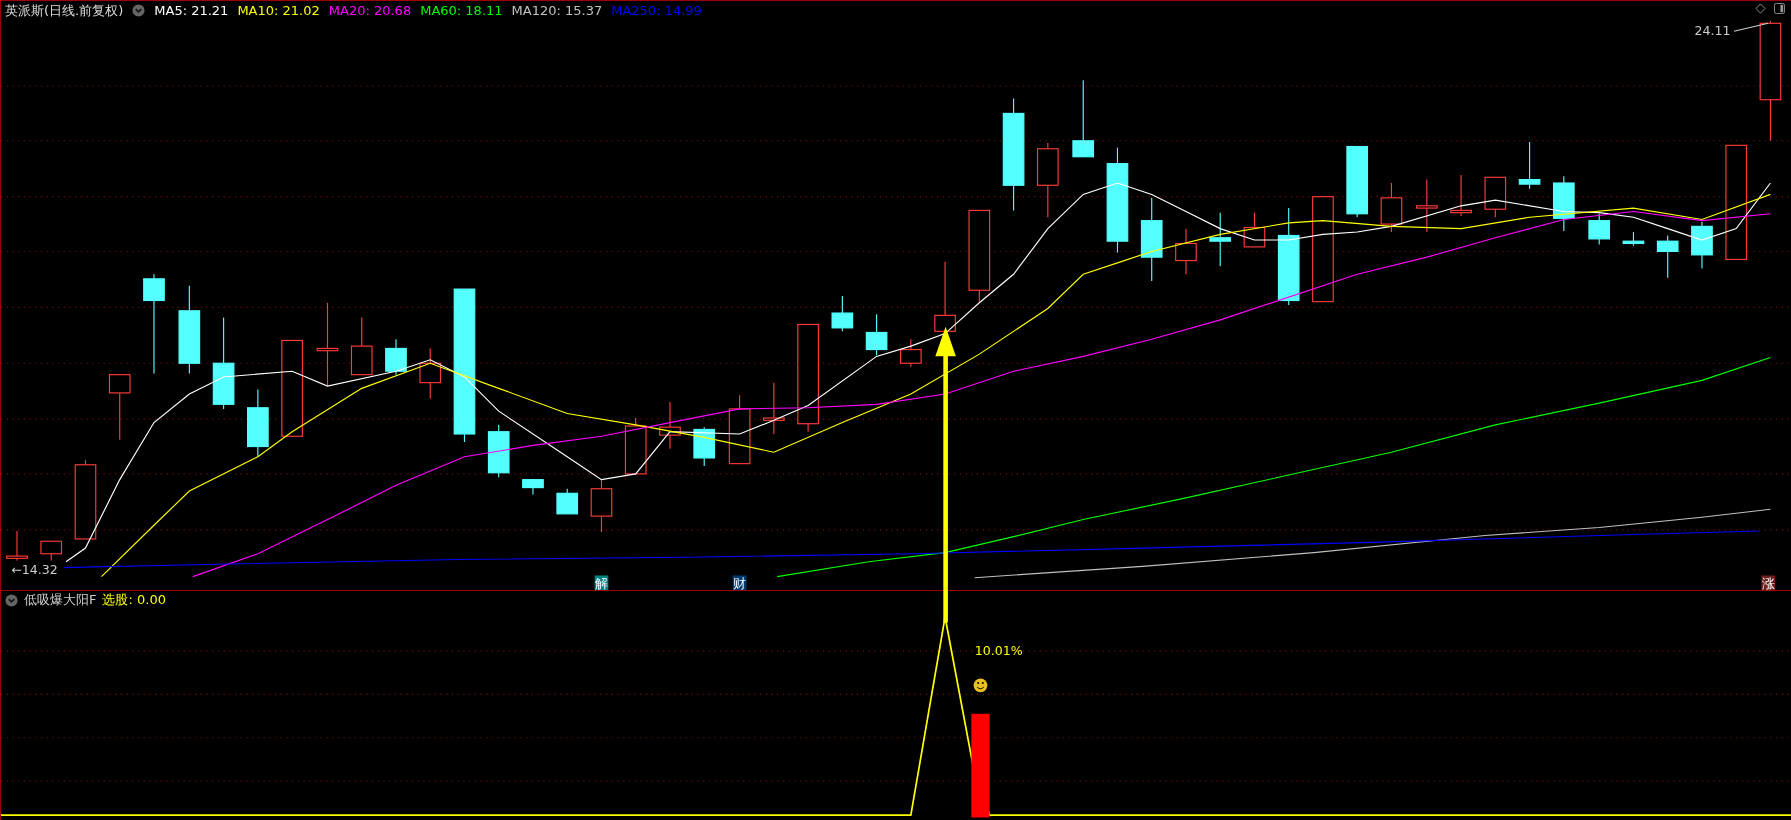 This screenshot has width=1791, height=820. What do you see at coordinates (601, 583) in the screenshot?
I see `event-tag: 解` at bounding box center [601, 583].